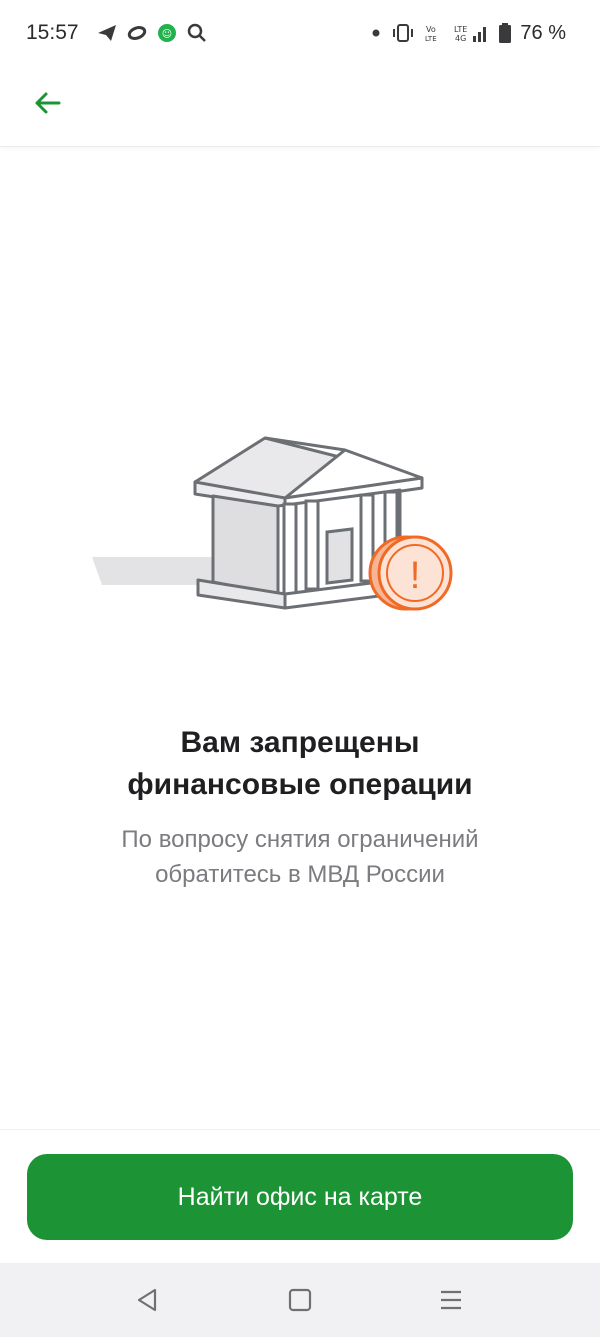 The image size is (600, 1337). What do you see at coordinates (300, 742) in the screenshot?
I see `title-line-1: Вам запрещены` at bounding box center [300, 742].